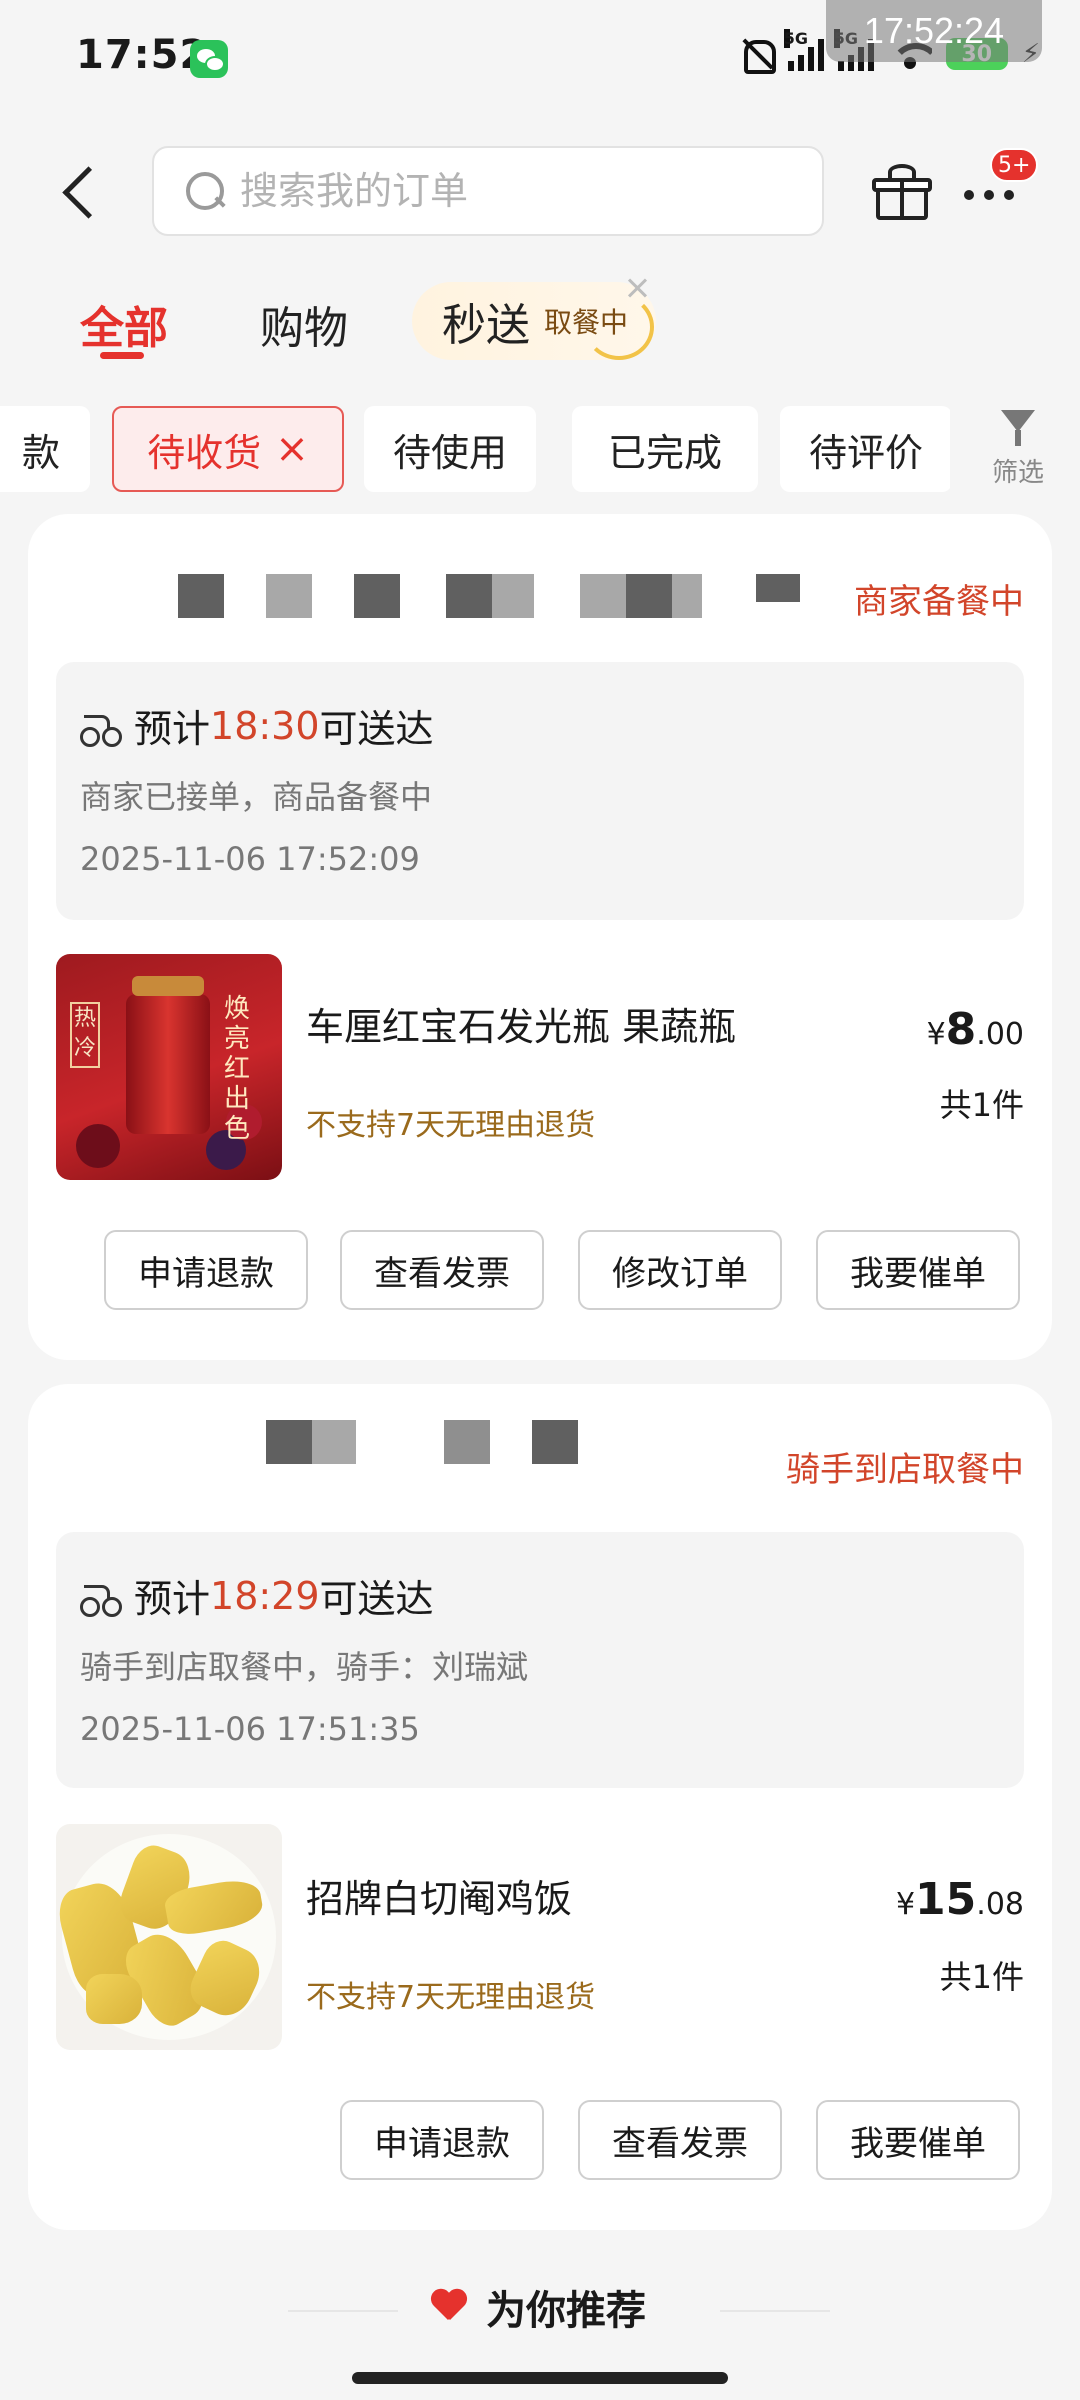  What do you see at coordinates (994, 195) in the screenshot?
I see `more-icon` at bounding box center [994, 195].